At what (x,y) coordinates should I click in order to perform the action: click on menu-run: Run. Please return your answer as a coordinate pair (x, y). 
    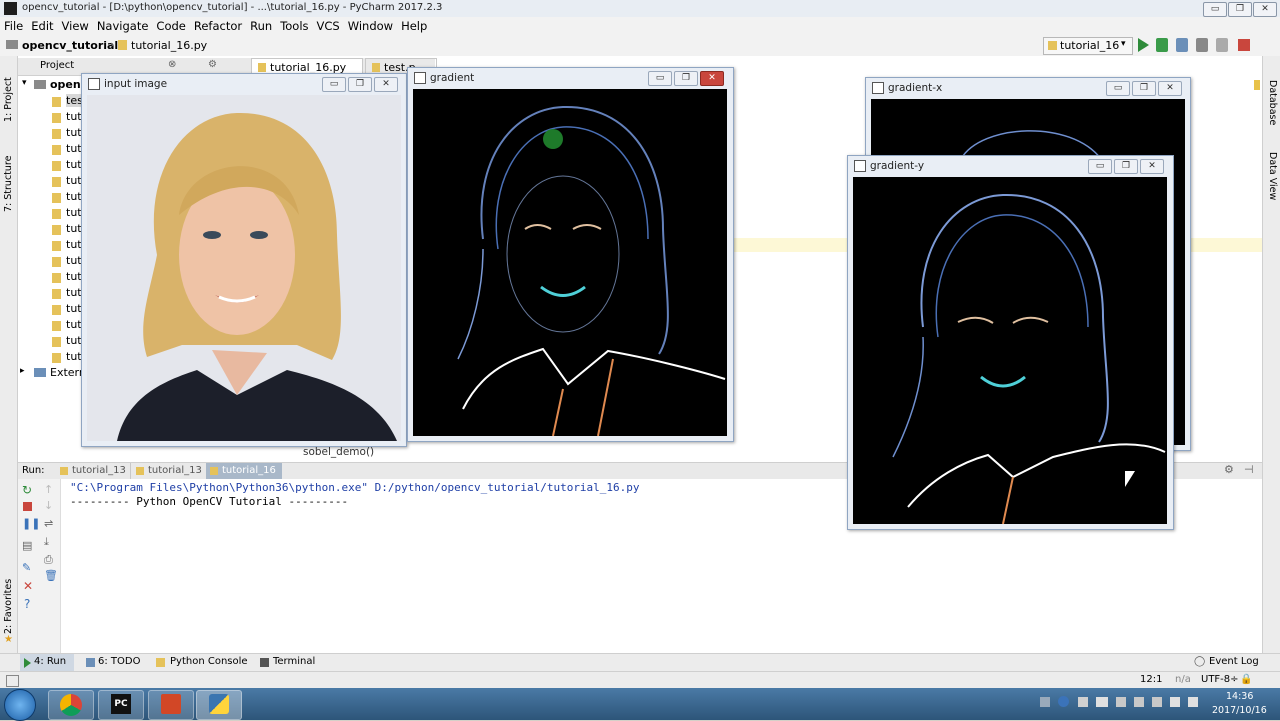
    Looking at the image, I should click on (261, 26).